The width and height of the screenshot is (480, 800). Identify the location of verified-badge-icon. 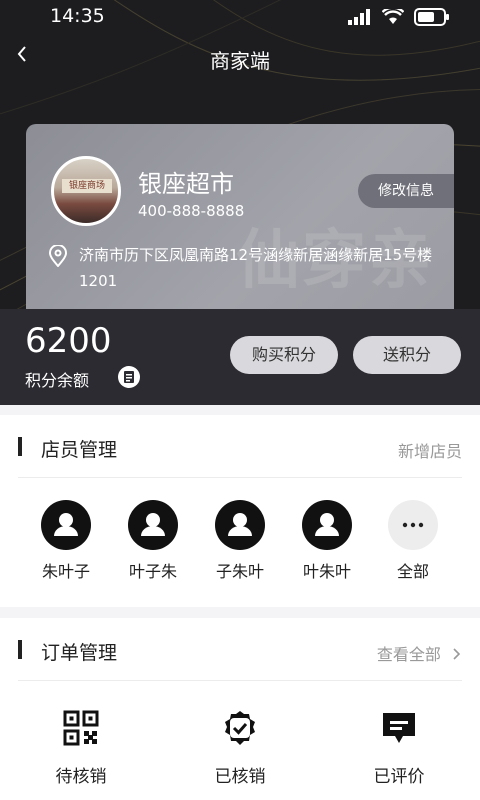
(240, 728).